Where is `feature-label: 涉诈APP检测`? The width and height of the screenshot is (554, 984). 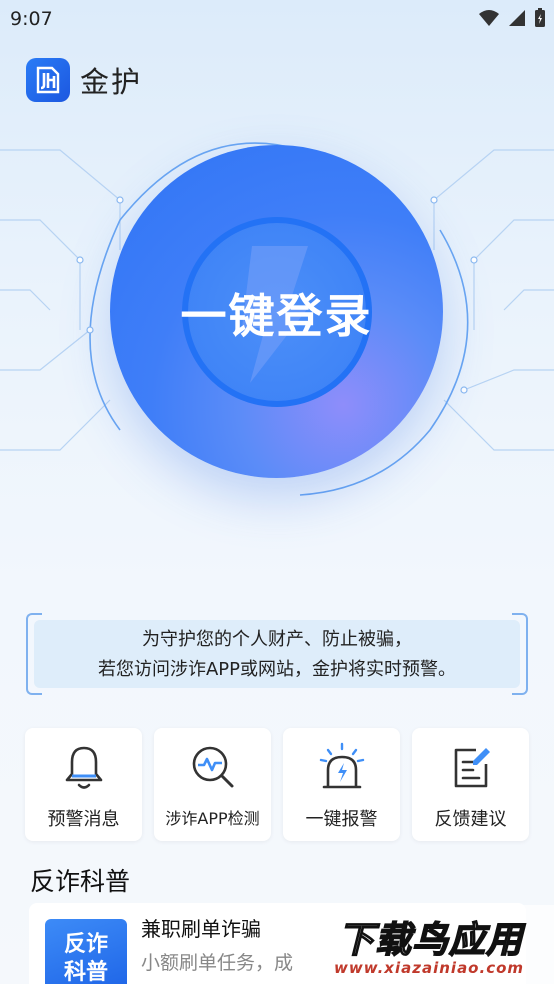
feature-label: 涉诈APP检测 is located at coordinates (212, 818).